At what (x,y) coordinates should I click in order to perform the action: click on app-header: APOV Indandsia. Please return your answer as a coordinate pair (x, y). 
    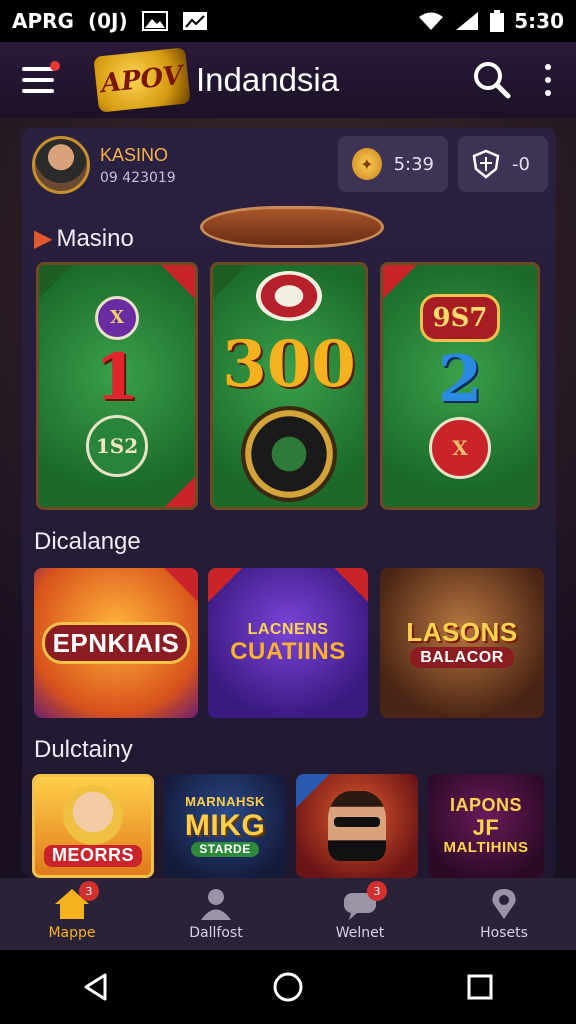
    Looking at the image, I should click on (288, 80).